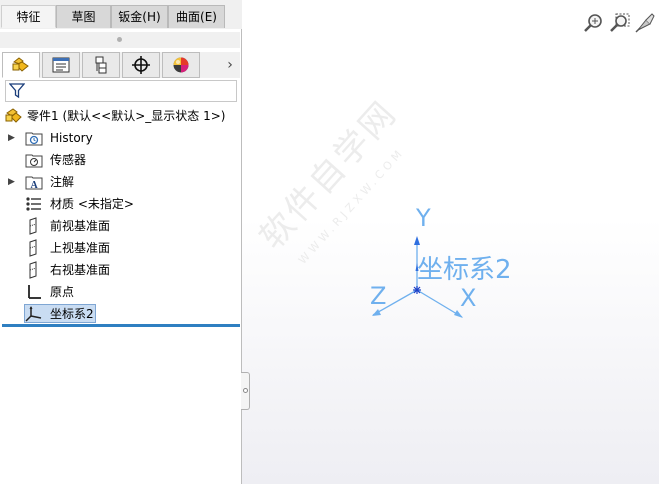  Describe the element at coordinates (28, 16) in the screenshot. I see `tab-features: 特征` at that location.